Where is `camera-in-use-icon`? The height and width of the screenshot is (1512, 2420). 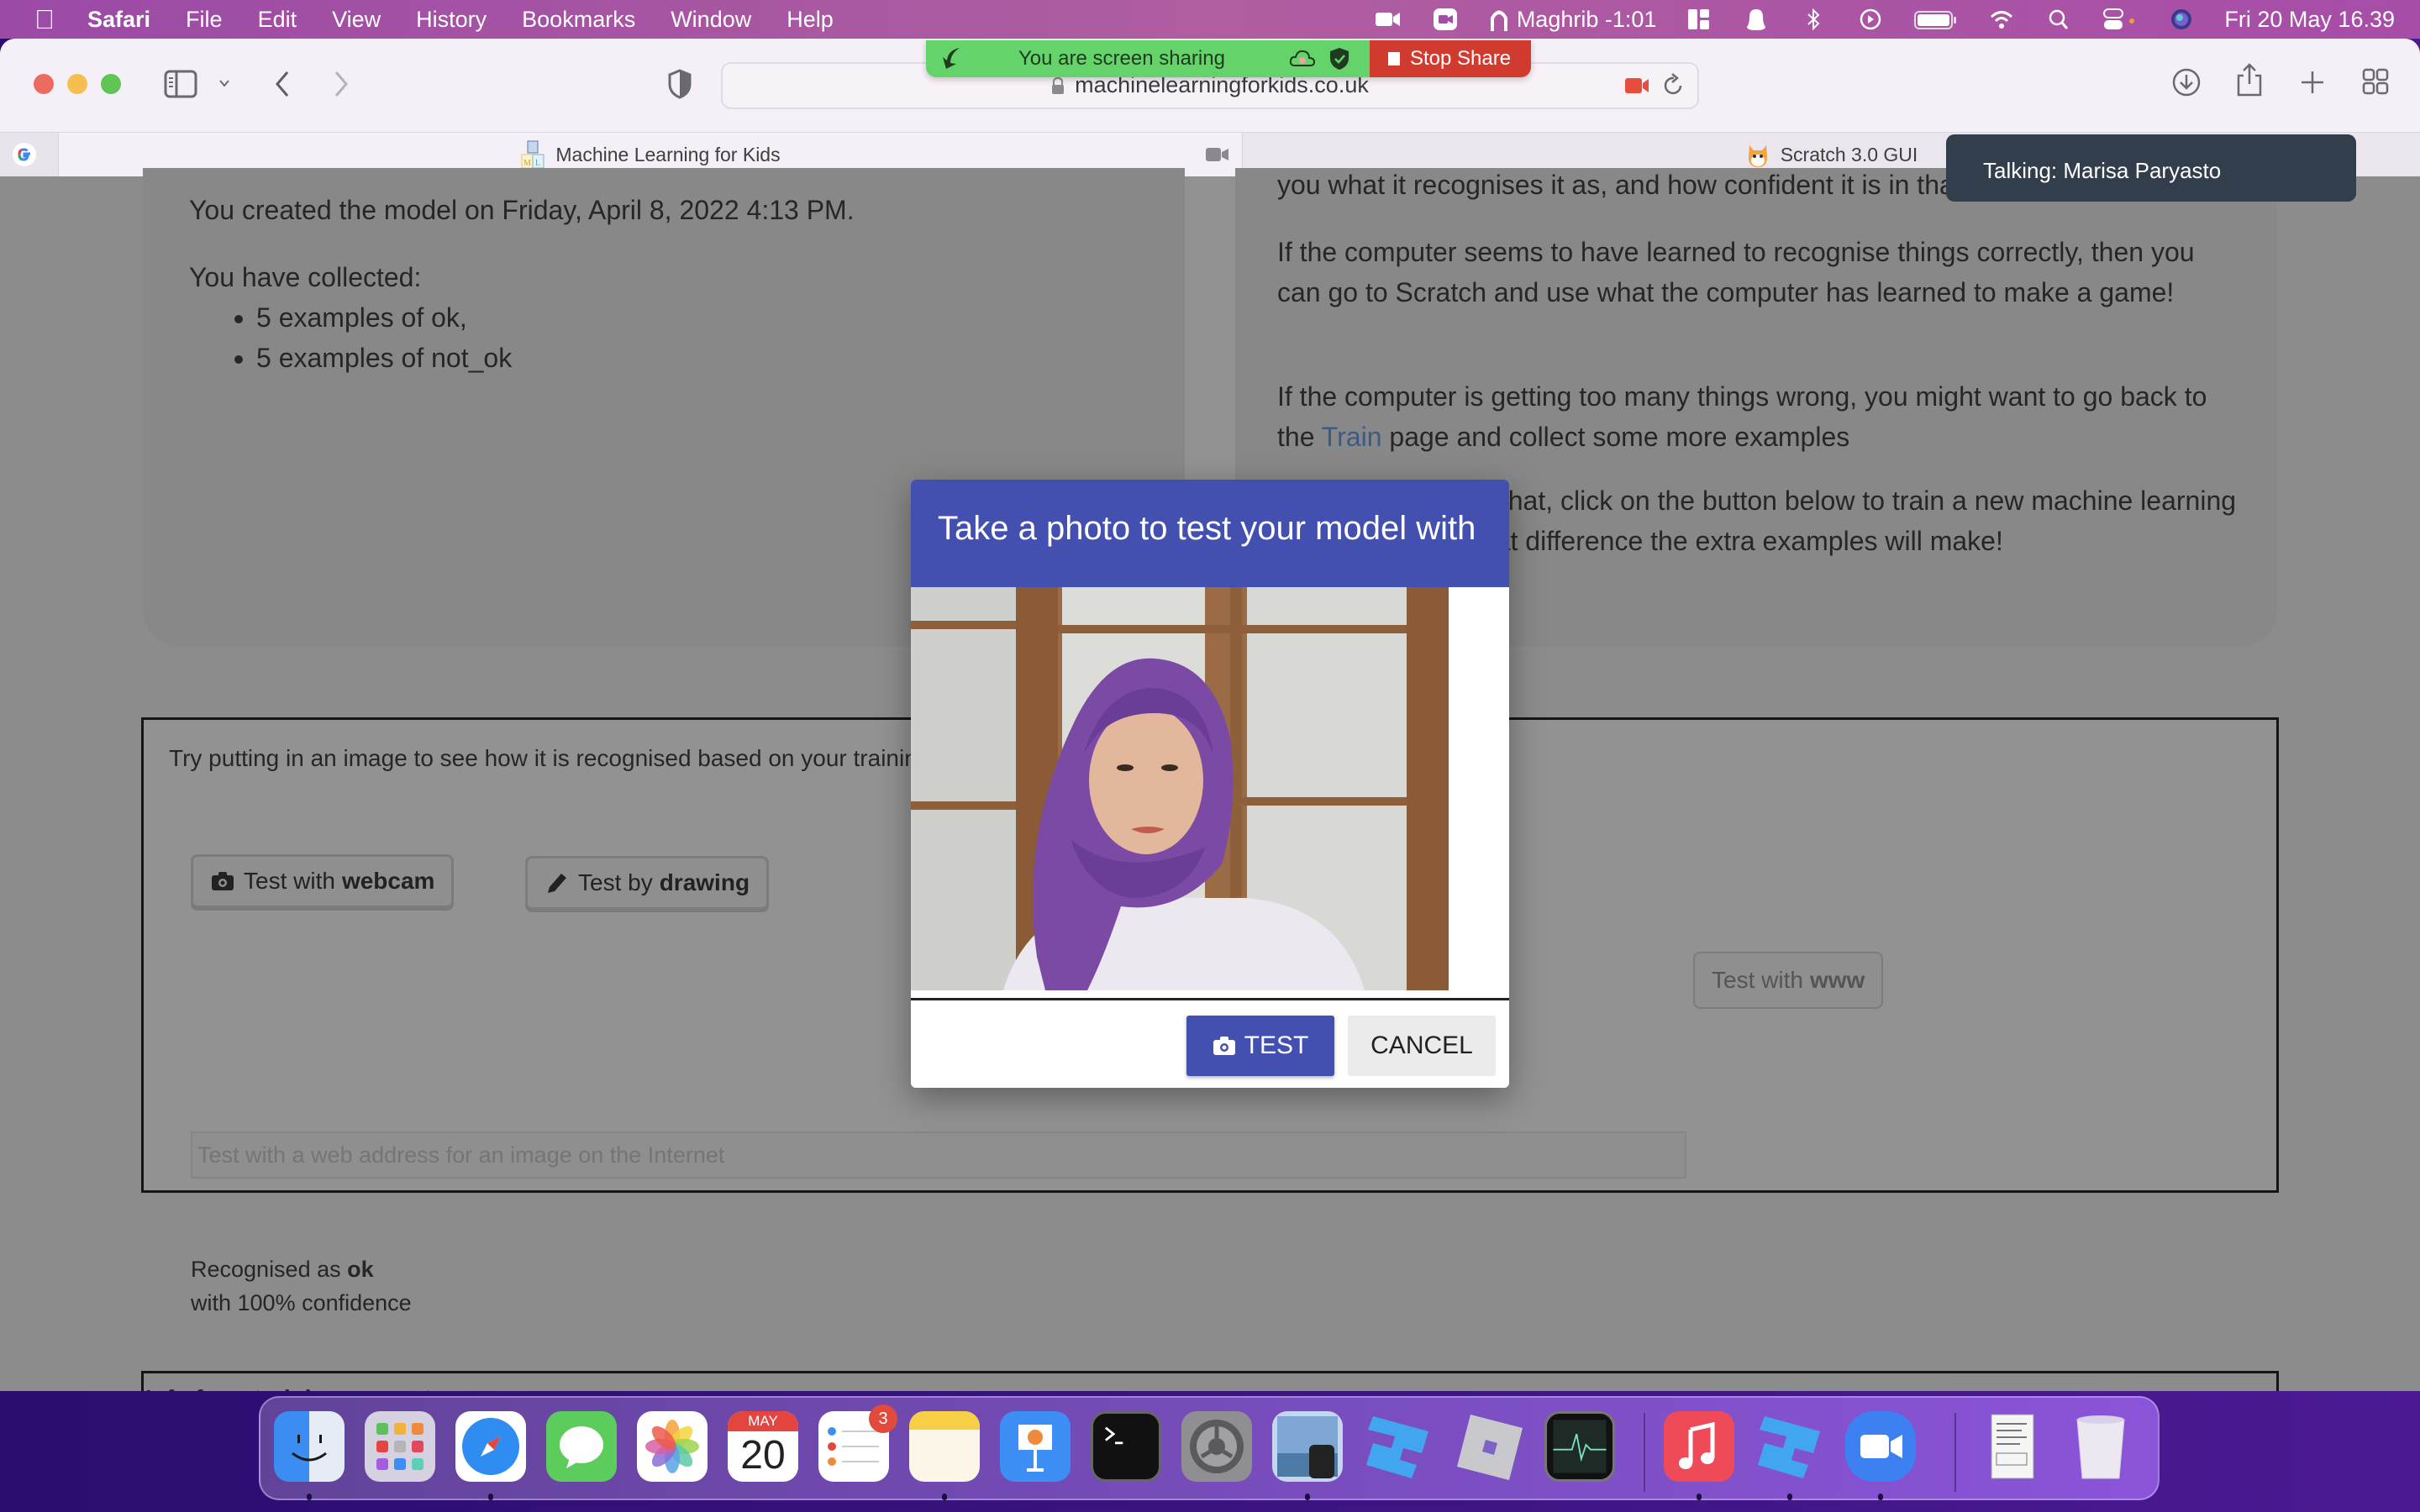
camera-in-use-icon is located at coordinates (1636, 85).